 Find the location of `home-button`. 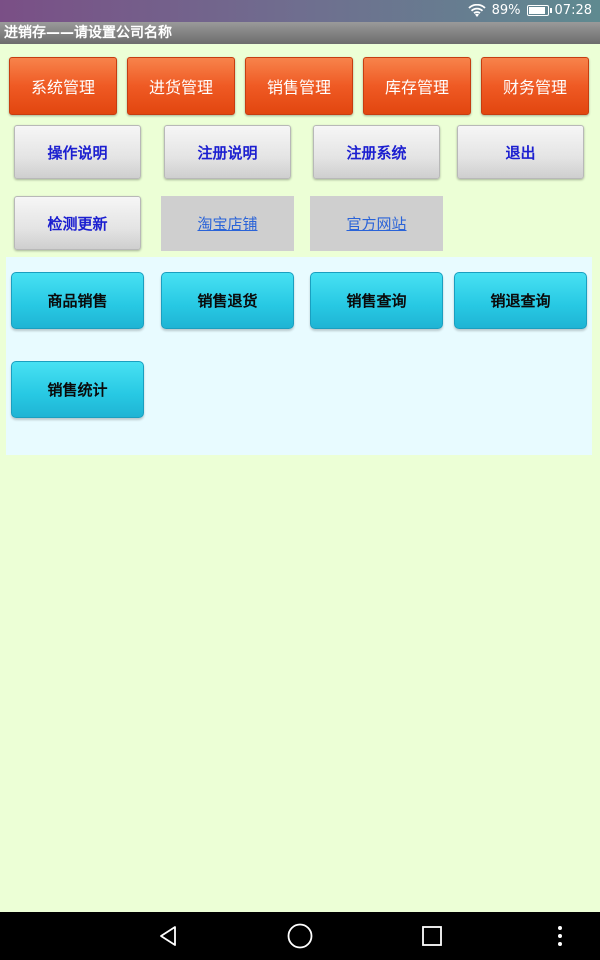

home-button is located at coordinates (300, 936).